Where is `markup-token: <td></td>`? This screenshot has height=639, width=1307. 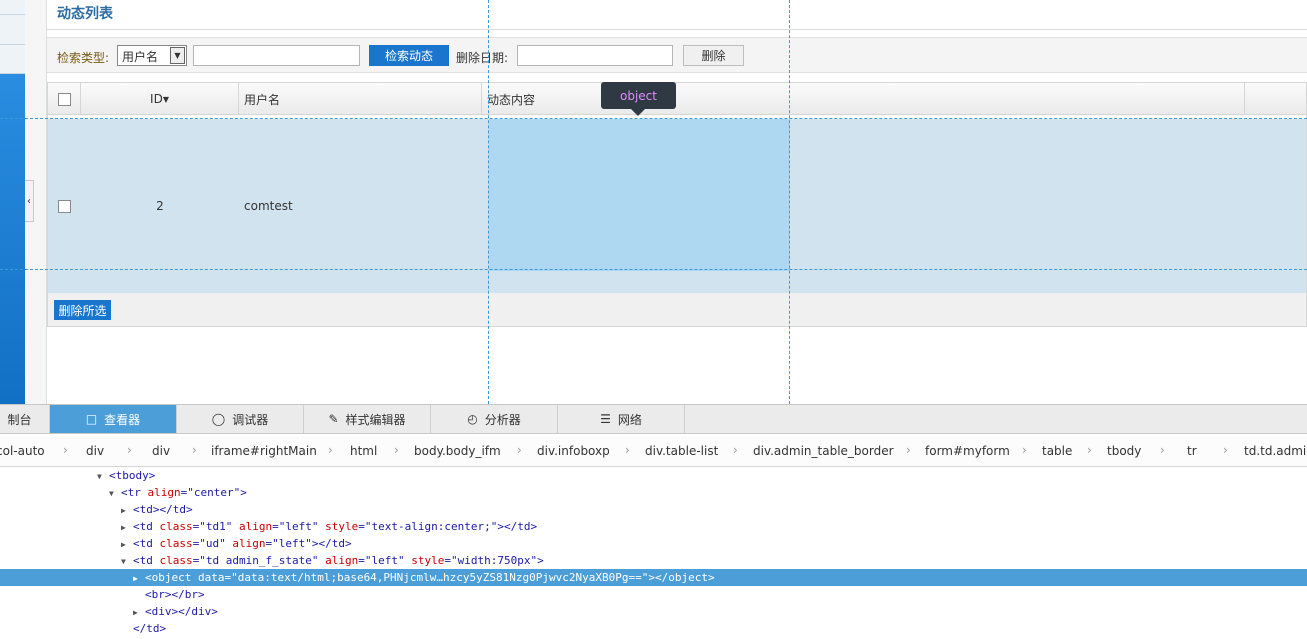 markup-token: <td></td> is located at coordinates (163, 509).